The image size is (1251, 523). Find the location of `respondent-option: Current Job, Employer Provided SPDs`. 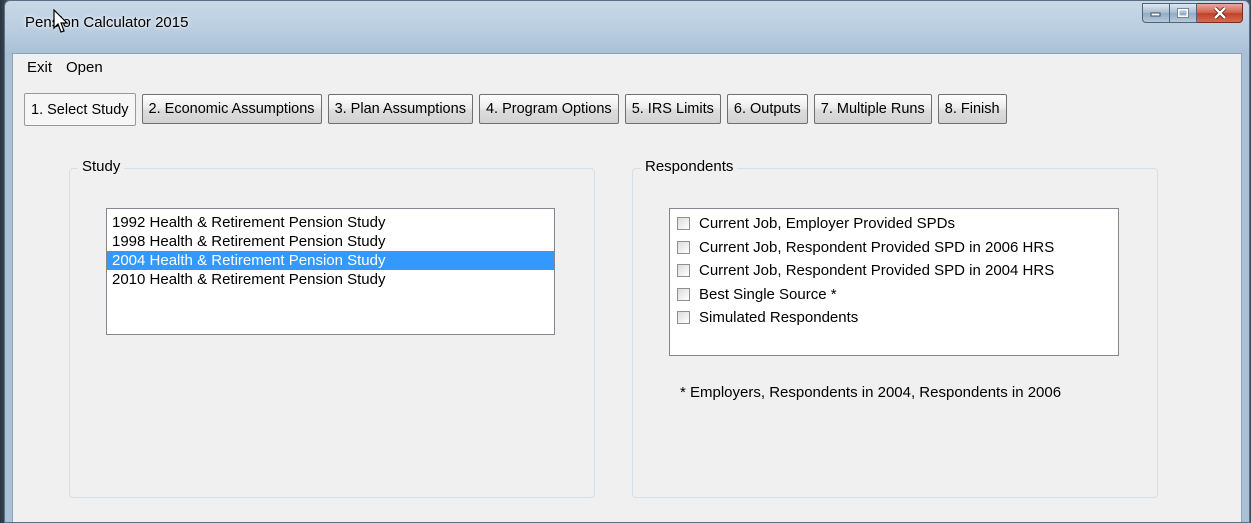

respondent-option: Current Job, Employer Provided SPDs is located at coordinates (894, 224).